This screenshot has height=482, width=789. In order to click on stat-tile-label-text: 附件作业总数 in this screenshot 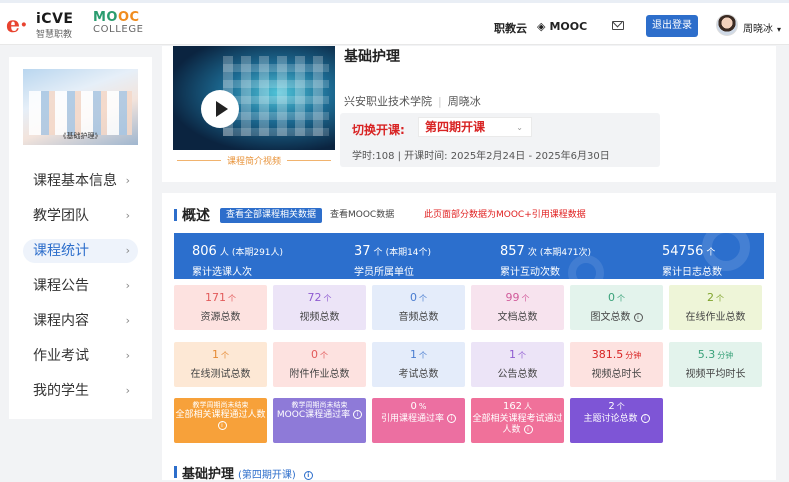, I will do `click(319, 374)`.